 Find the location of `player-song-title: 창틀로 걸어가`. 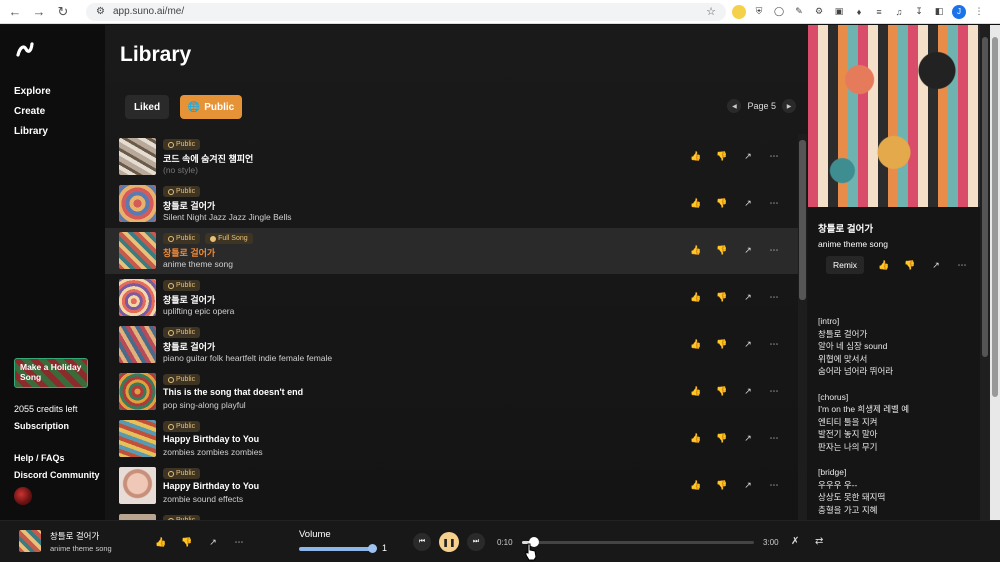

player-song-title: 창틀로 걸어가 is located at coordinates (74, 536).